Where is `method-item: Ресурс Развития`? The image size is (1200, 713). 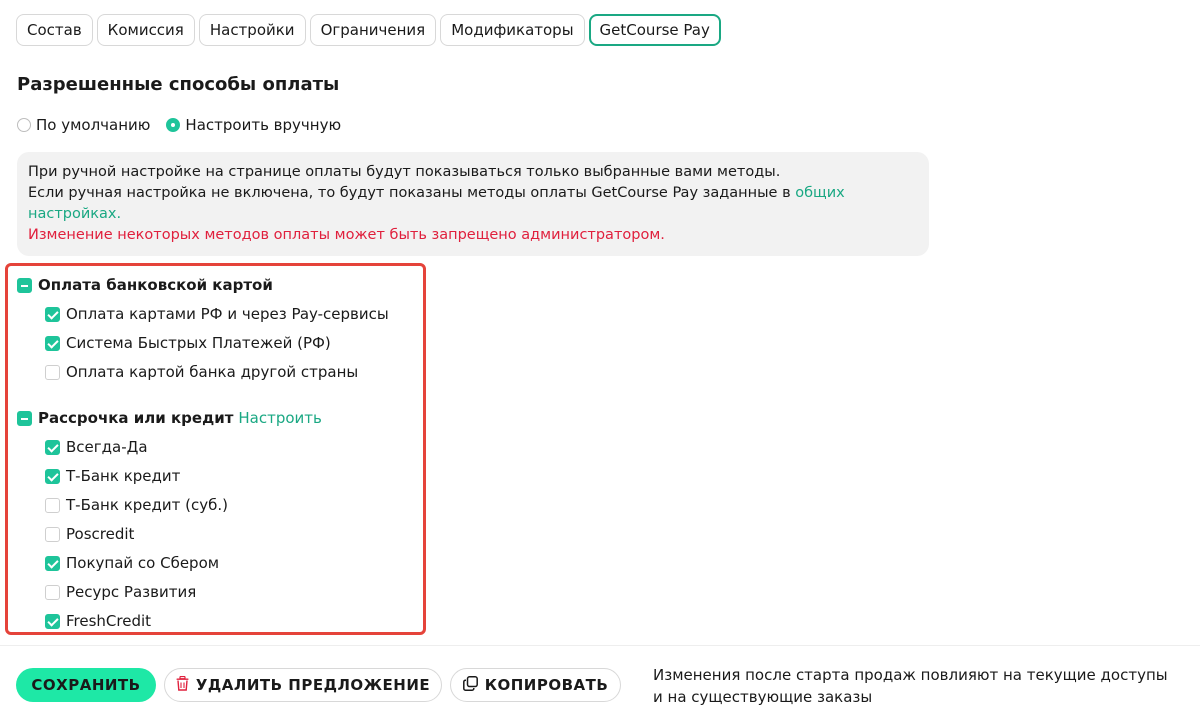
method-item: Ресурс Развития is located at coordinates (120, 592).